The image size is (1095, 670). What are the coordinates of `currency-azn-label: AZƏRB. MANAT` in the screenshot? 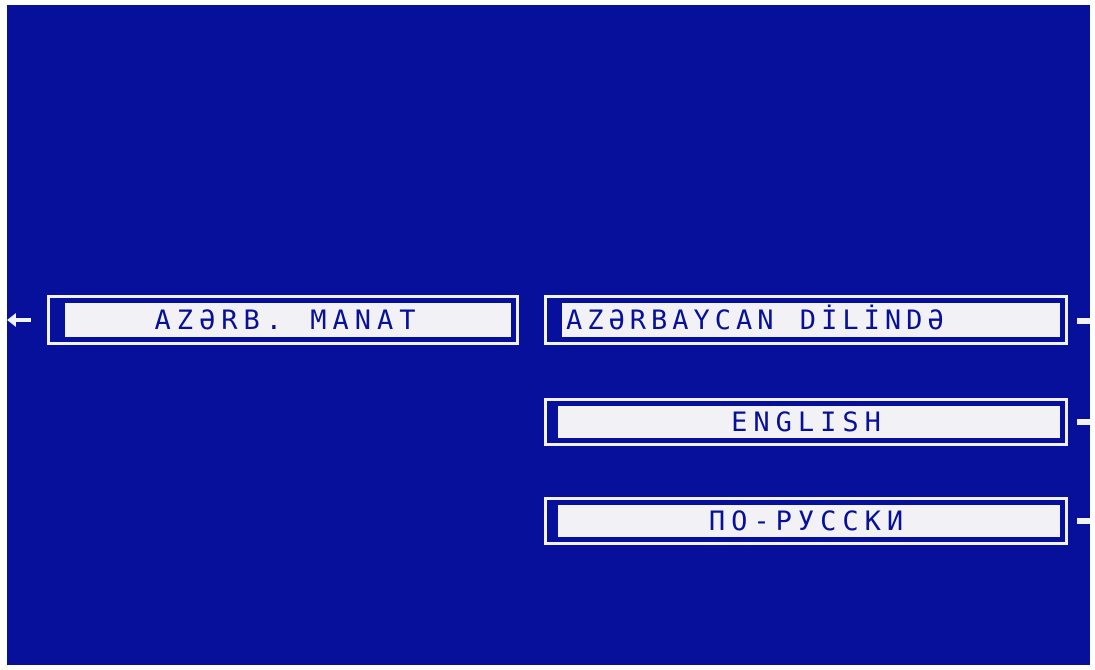 It's located at (283, 320).